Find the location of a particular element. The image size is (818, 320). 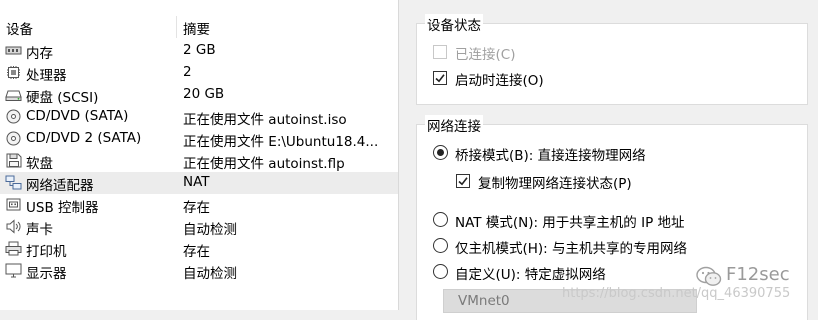

device-row: 软盘 正在使用文件 autoinst.flp is located at coordinates (199, 161).